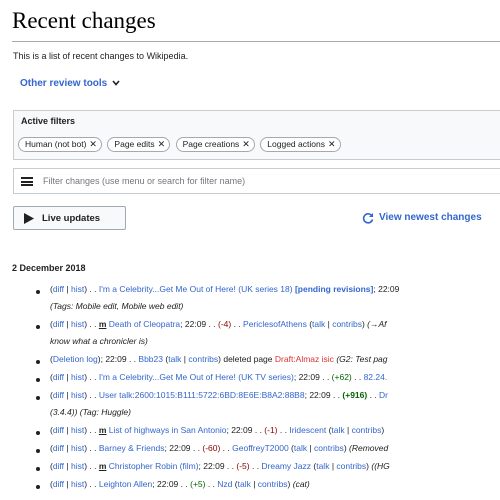 The width and height of the screenshot is (500, 500). What do you see at coordinates (154, 466) in the screenshot?
I see `page-link: Christopher Robin (film)` at bounding box center [154, 466].